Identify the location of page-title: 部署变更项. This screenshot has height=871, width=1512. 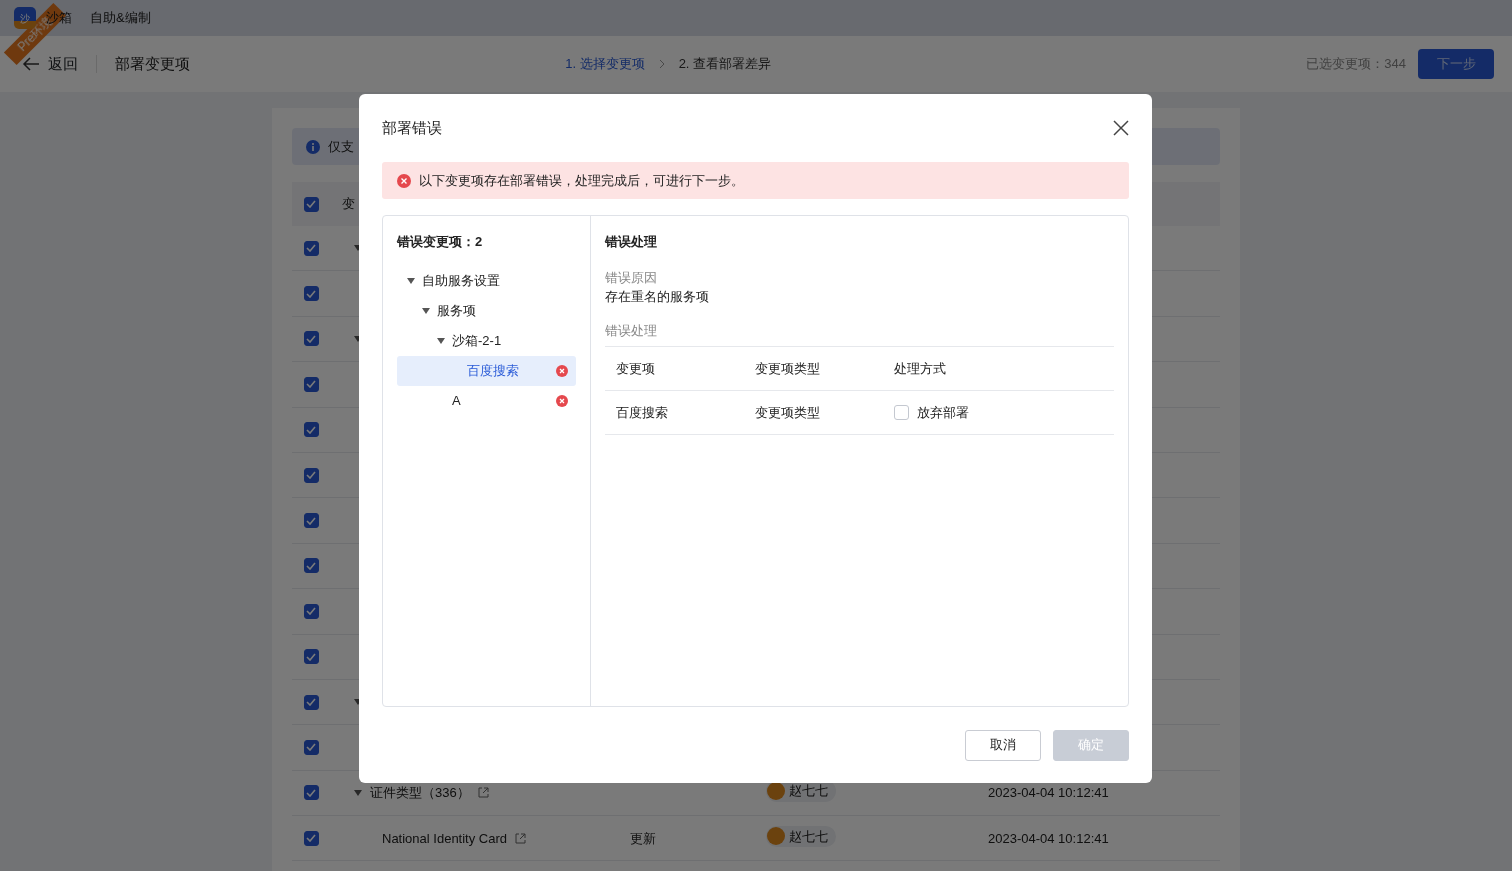
(152, 63).